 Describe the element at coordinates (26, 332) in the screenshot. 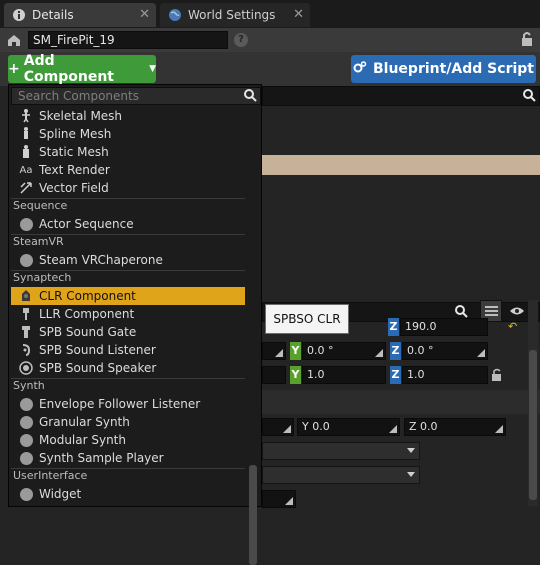

I see `sound-gate-icon` at that location.